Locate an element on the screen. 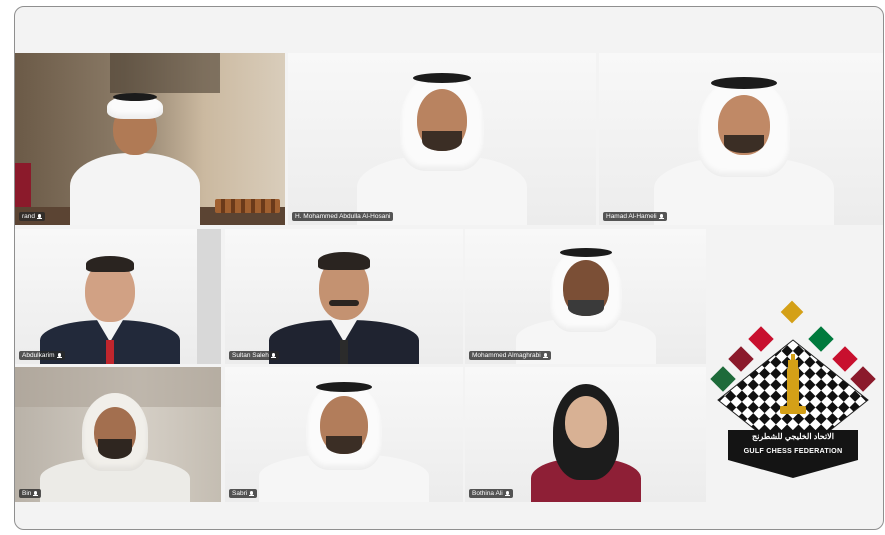 The width and height of the screenshot is (885, 535). participant-video-hamad-alhameli is located at coordinates (744, 145).